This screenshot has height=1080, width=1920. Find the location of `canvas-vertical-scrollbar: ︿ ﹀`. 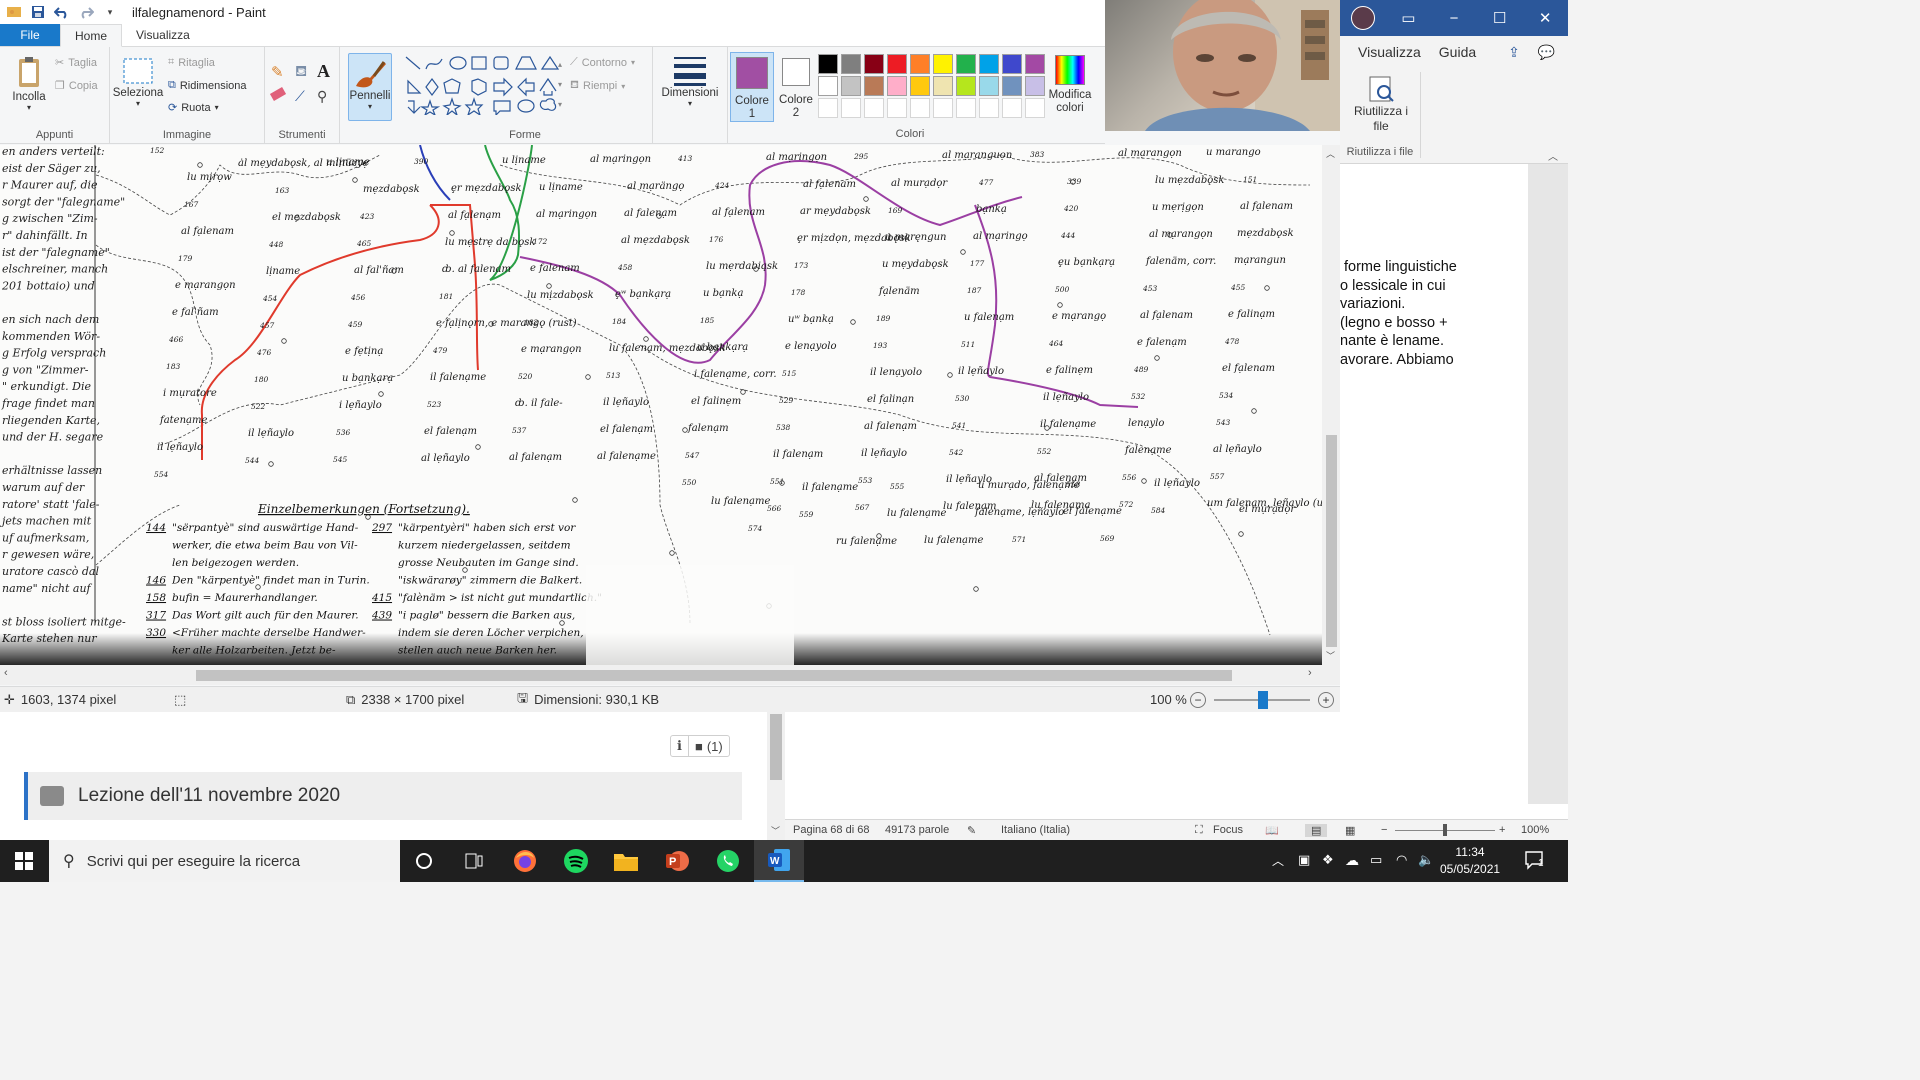

canvas-vertical-scrollbar: ︿ ﹀ is located at coordinates (1331, 405).